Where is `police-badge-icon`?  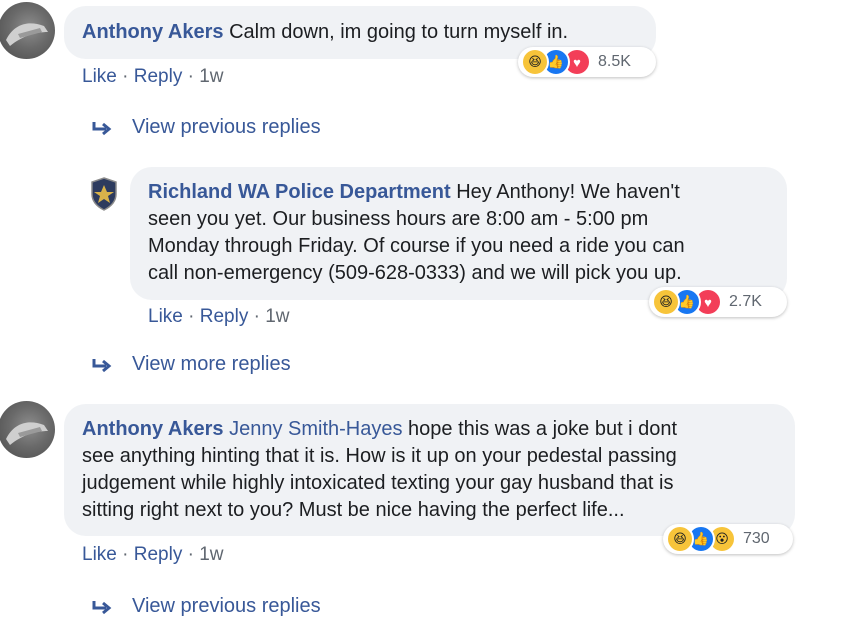 police-badge-icon is located at coordinates (104, 194).